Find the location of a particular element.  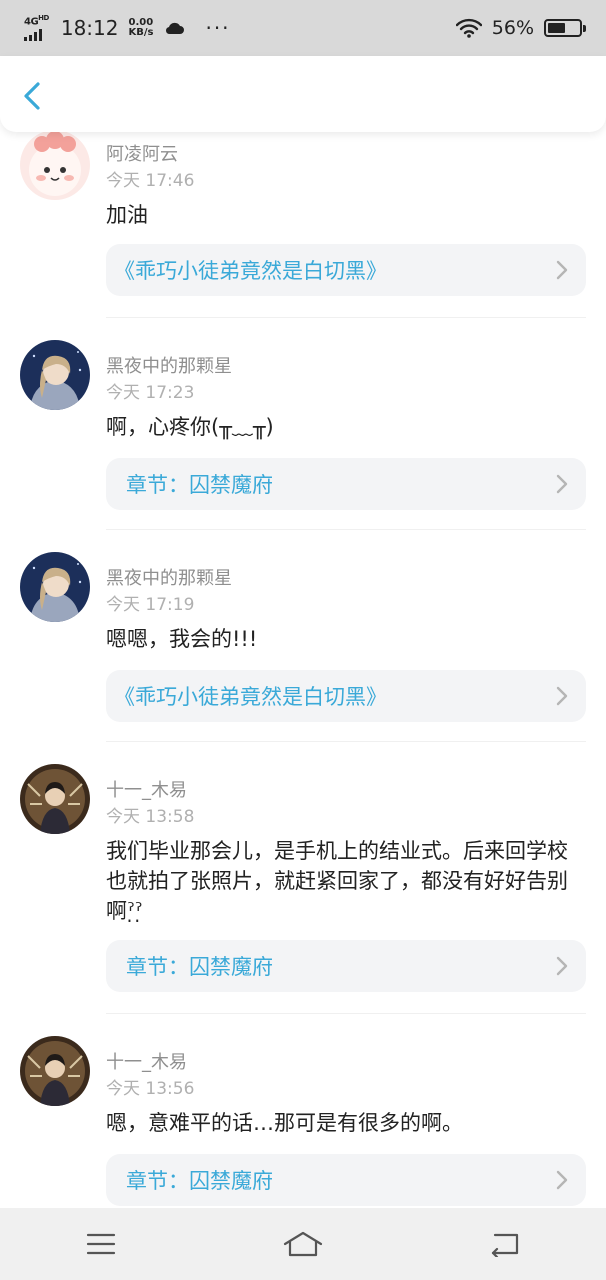

wifi-icon is located at coordinates (468, 28).